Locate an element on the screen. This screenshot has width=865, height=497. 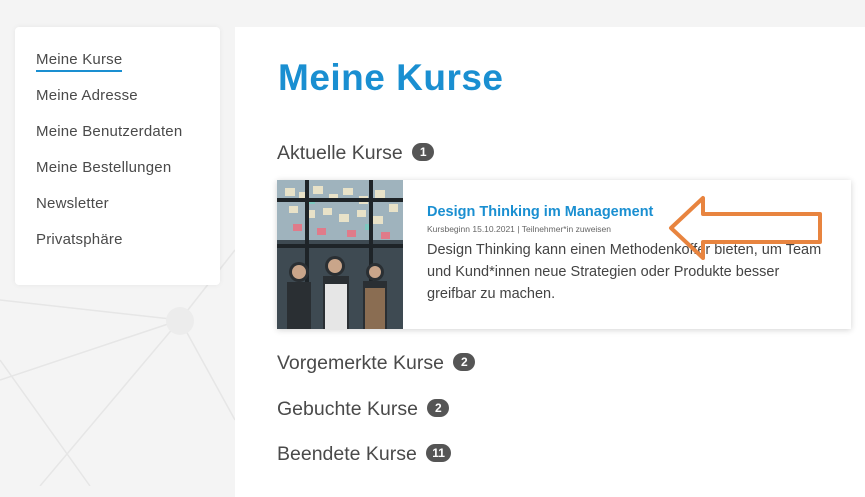
section-beendete-kurse: Beendete Kurse 11 is located at coordinates (364, 454).